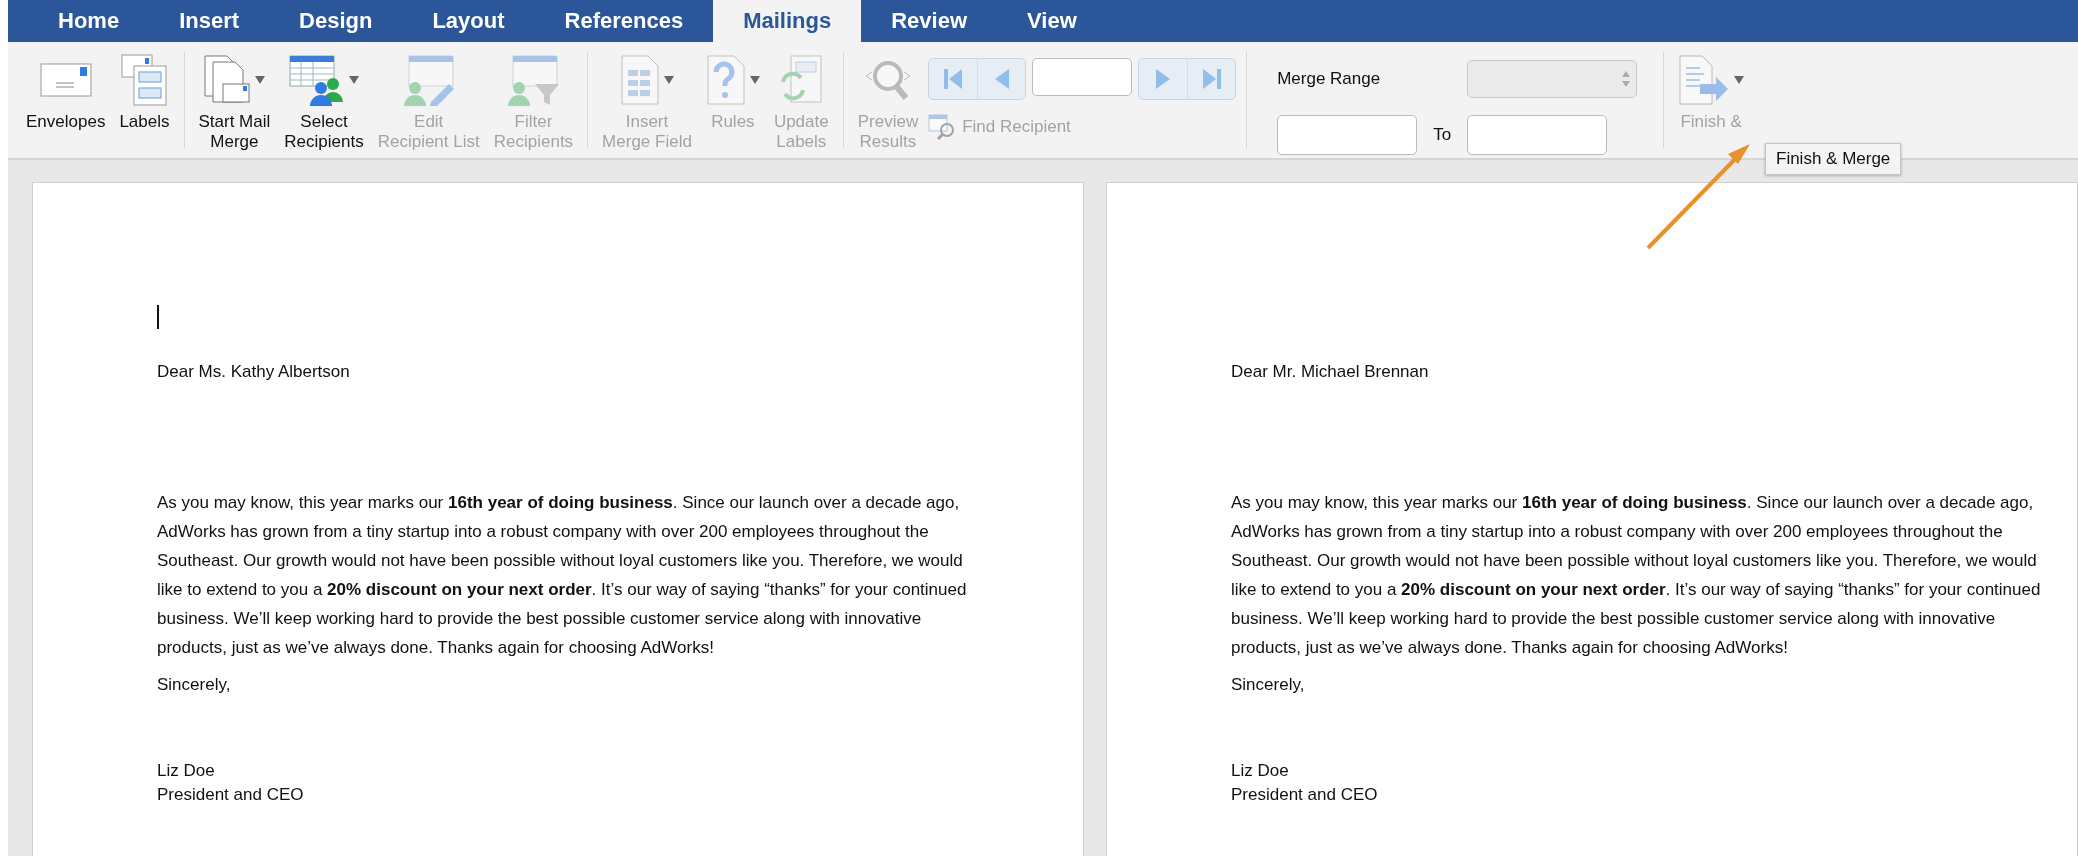 The width and height of the screenshot is (2078, 856). Describe the element at coordinates (144, 80) in the screenshot. I see `labels-icon` at that location.